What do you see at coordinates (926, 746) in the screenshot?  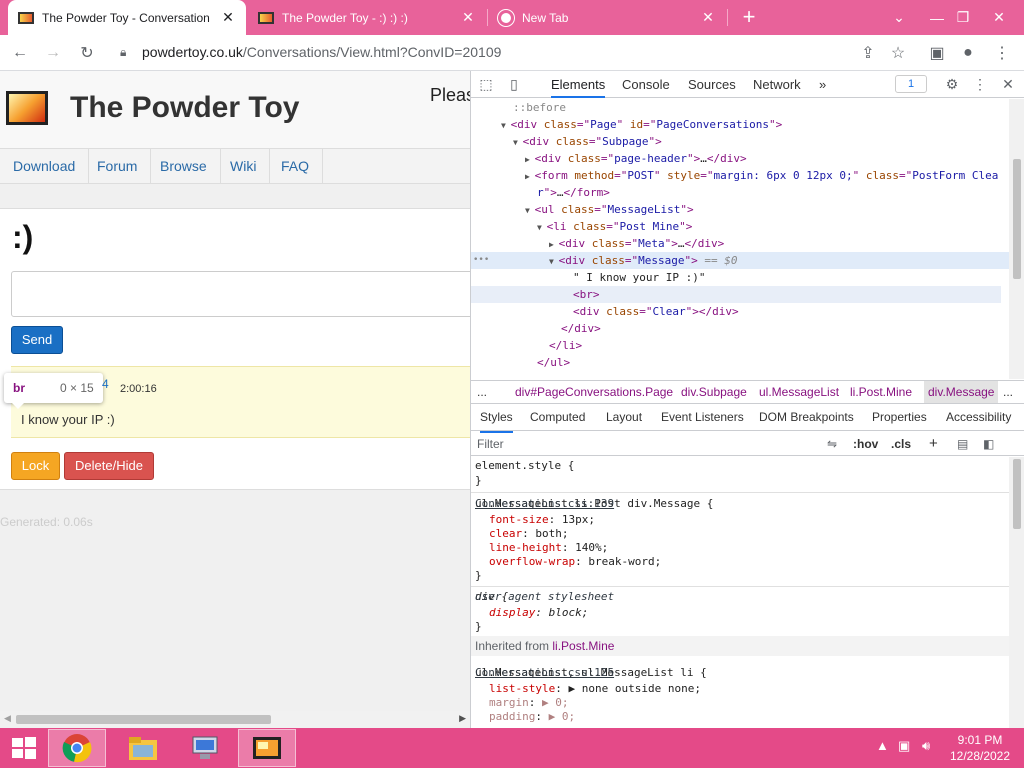 I see `volume-icon: 🔊︎` at bounding box center [926, 746].